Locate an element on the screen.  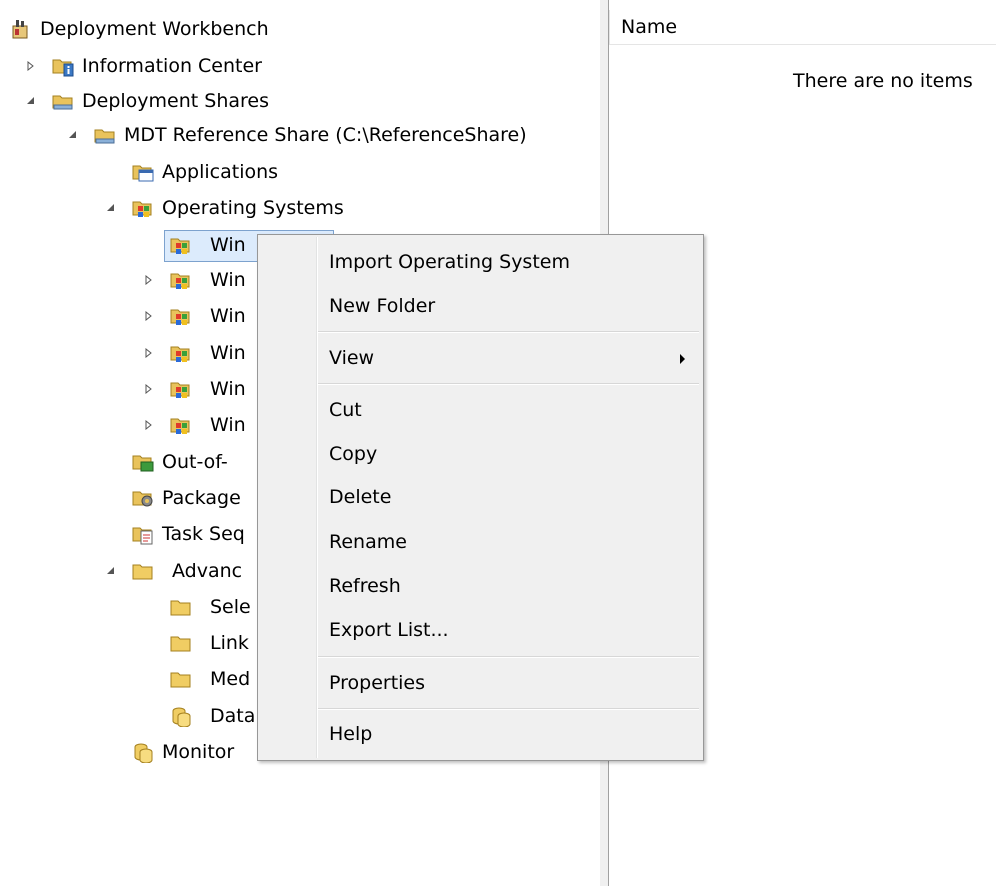
tree-label: Deployment Shares is located at coordinates (175, 101).